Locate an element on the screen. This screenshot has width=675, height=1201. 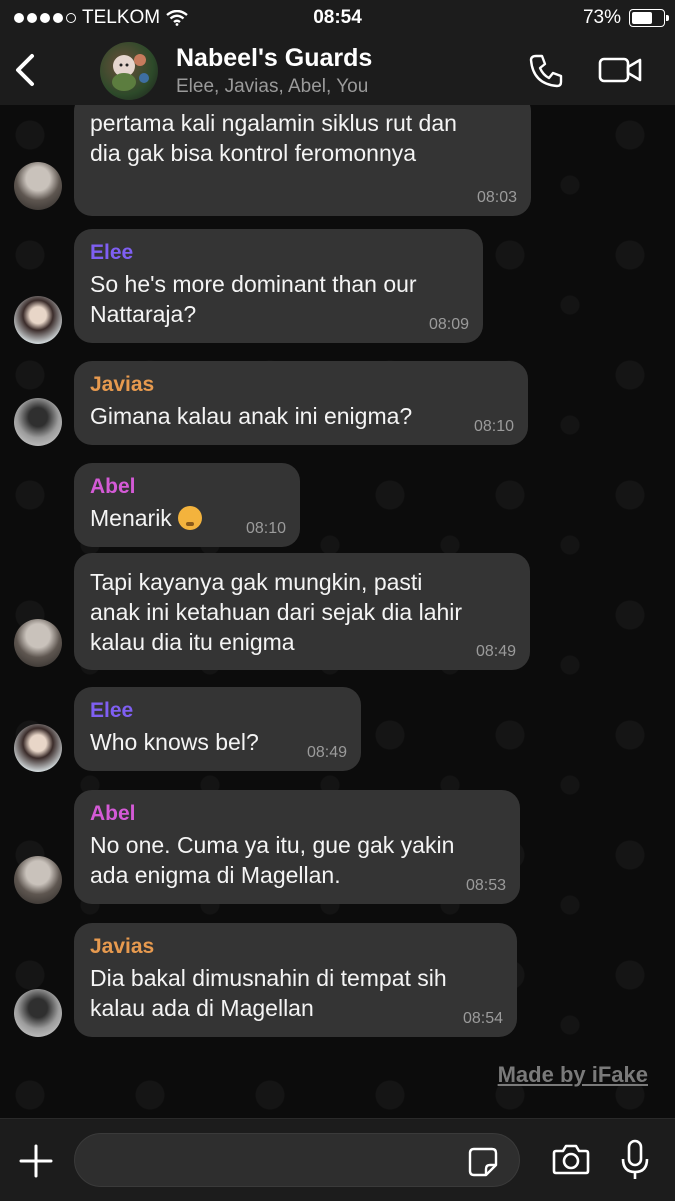
message-text-line: So he's more dominant than our is located at coordinates (253, 284).